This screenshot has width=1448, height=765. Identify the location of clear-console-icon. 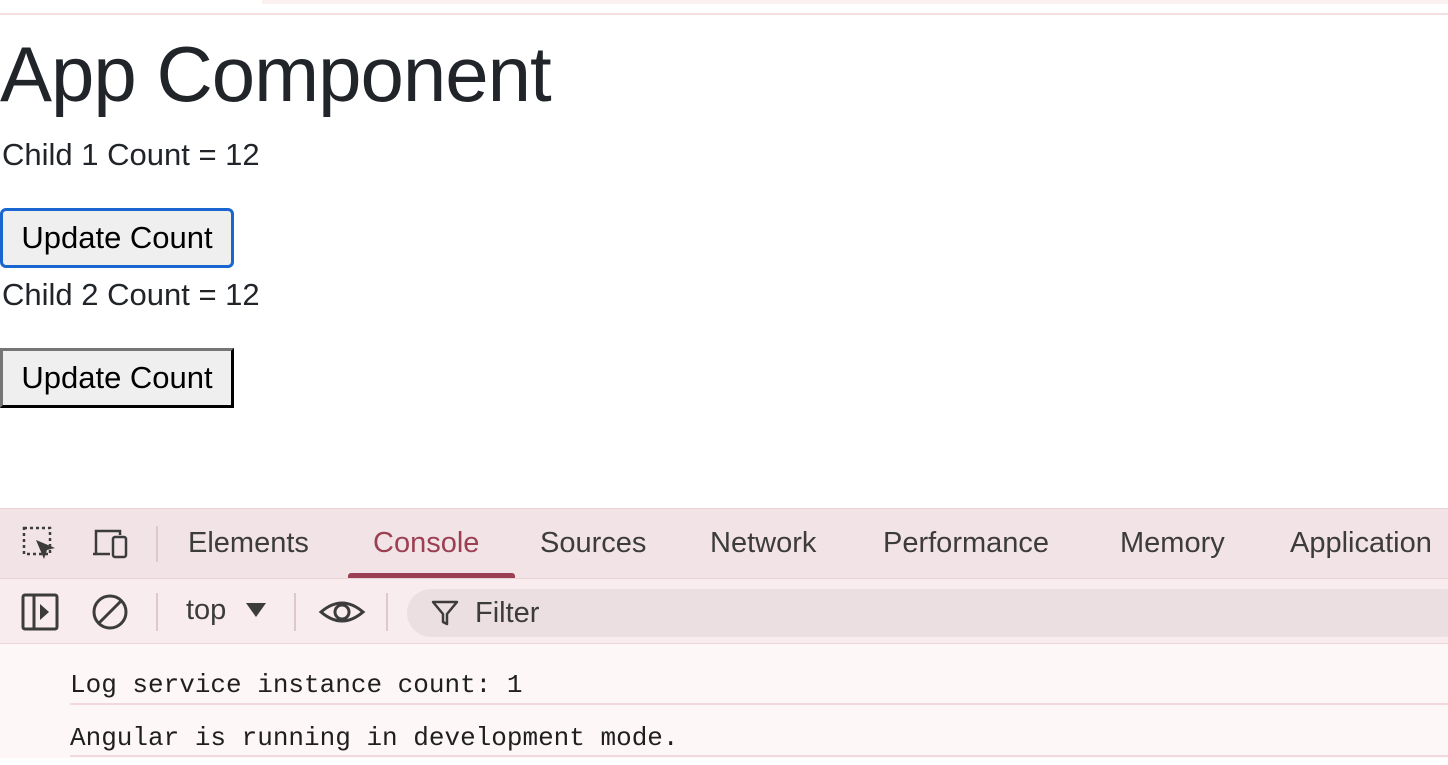
(110, 612).